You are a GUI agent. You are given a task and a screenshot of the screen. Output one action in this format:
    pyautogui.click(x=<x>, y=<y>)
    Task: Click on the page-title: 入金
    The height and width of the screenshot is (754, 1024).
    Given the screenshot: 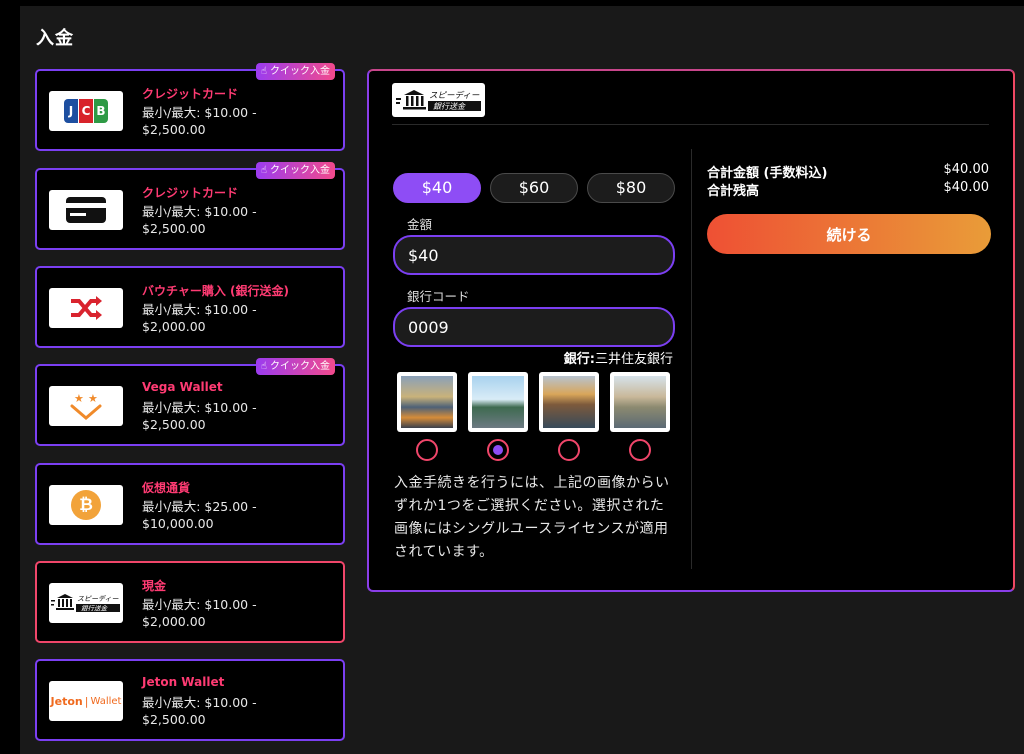 What is the action you would take?
    pyautogui.click(x=55, y=38)
    